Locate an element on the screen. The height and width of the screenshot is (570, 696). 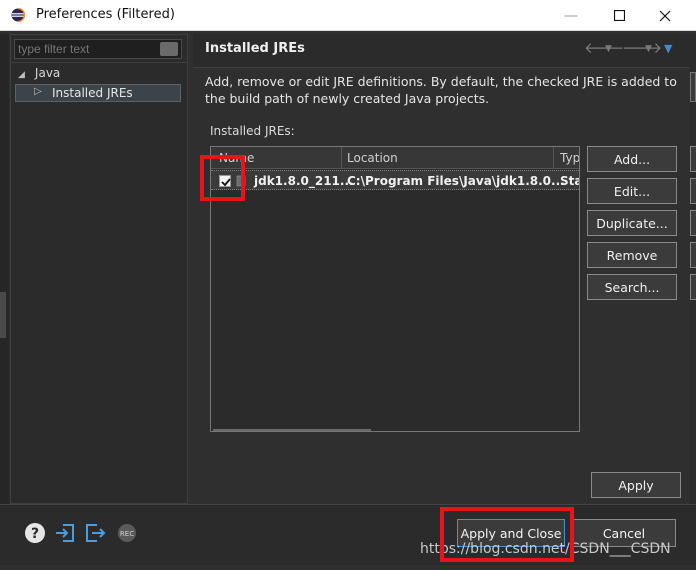
tree-item-label: Installed JREs is located at coordinates (92, 93).